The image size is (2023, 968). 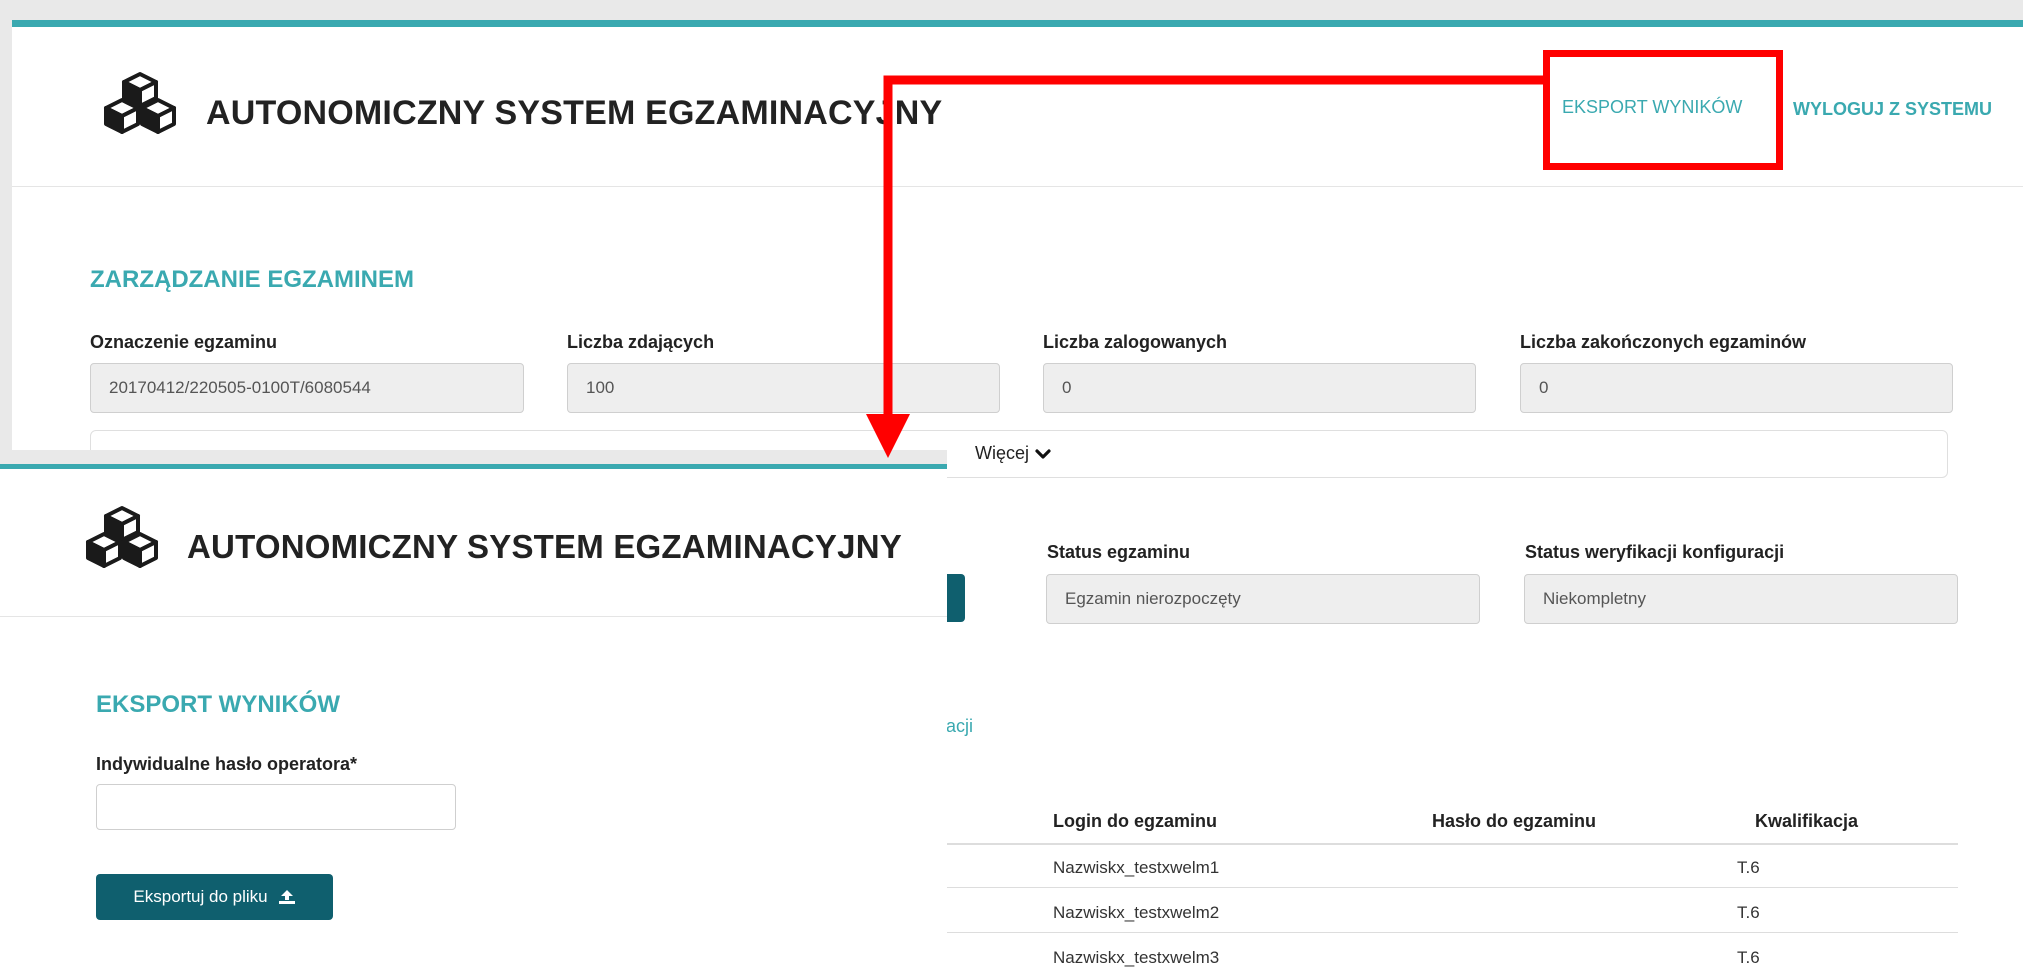 What do you see at coordinates (888, 436) in the screenshot?
I see `arrow-head-icon` at bounding box center [888, 436].